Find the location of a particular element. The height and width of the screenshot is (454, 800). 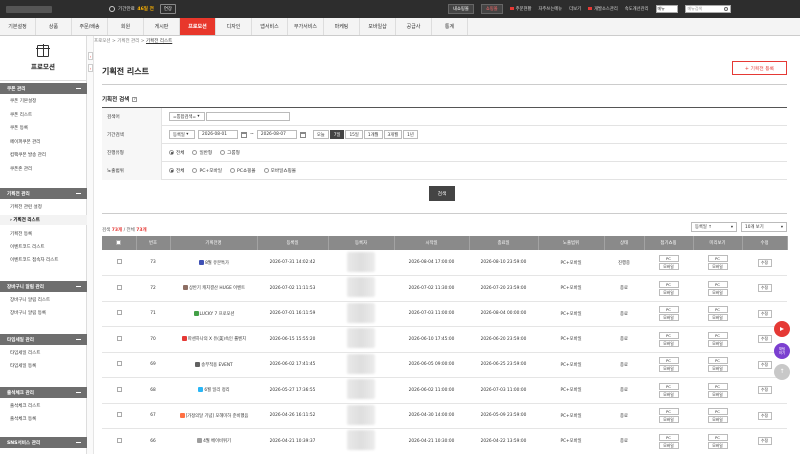

header-select-all is located at coordinates (119, 243).